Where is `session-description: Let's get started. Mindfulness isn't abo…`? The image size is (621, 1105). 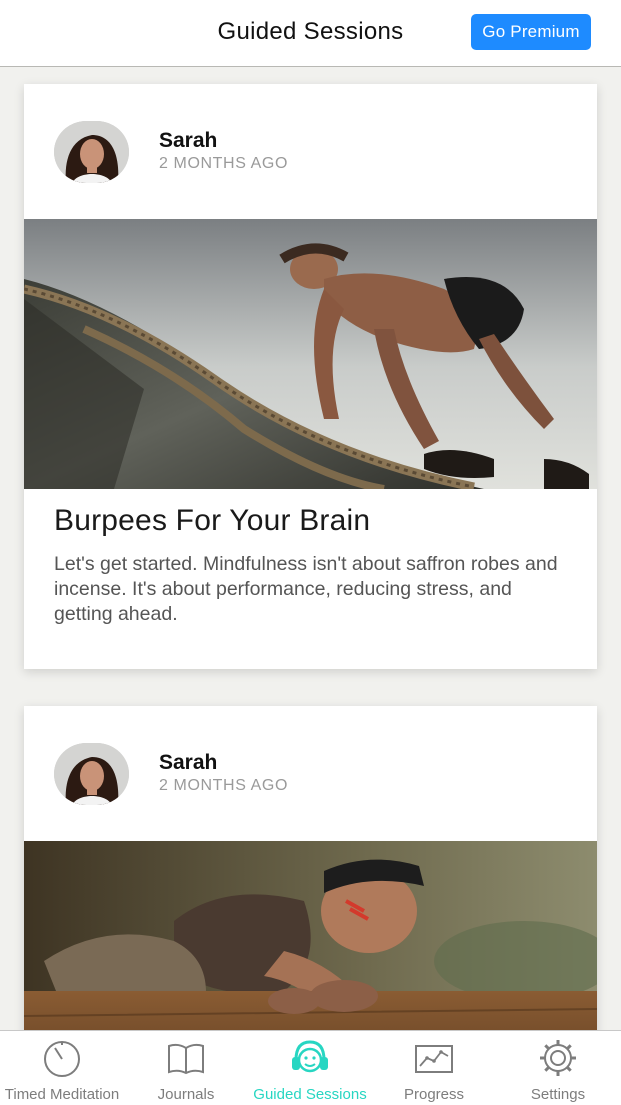 session-description: Let's get started. Mindfulness isn't abo… is located at coordinates (306, 589).